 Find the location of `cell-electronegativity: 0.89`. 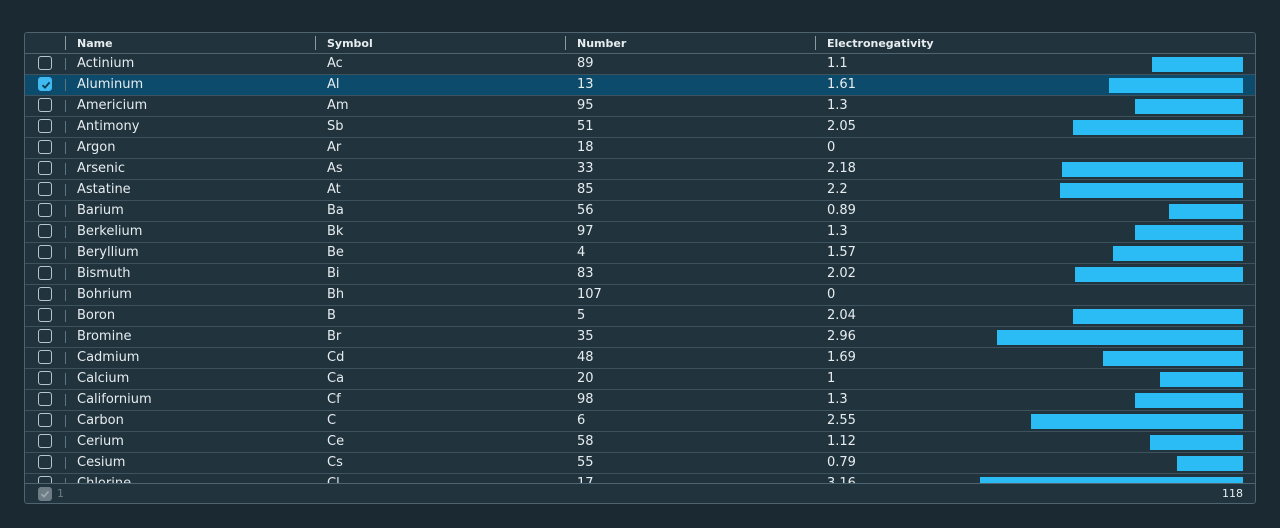

cell-electronegativity: 0.89 is located at coordinates (841, 210).